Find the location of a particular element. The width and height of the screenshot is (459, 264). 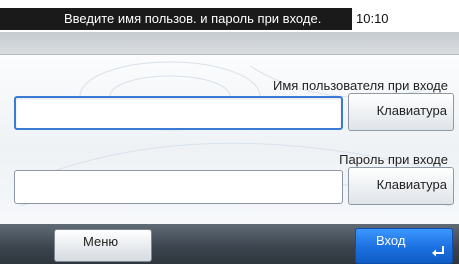

password-input is located at coordinates (178, 187).